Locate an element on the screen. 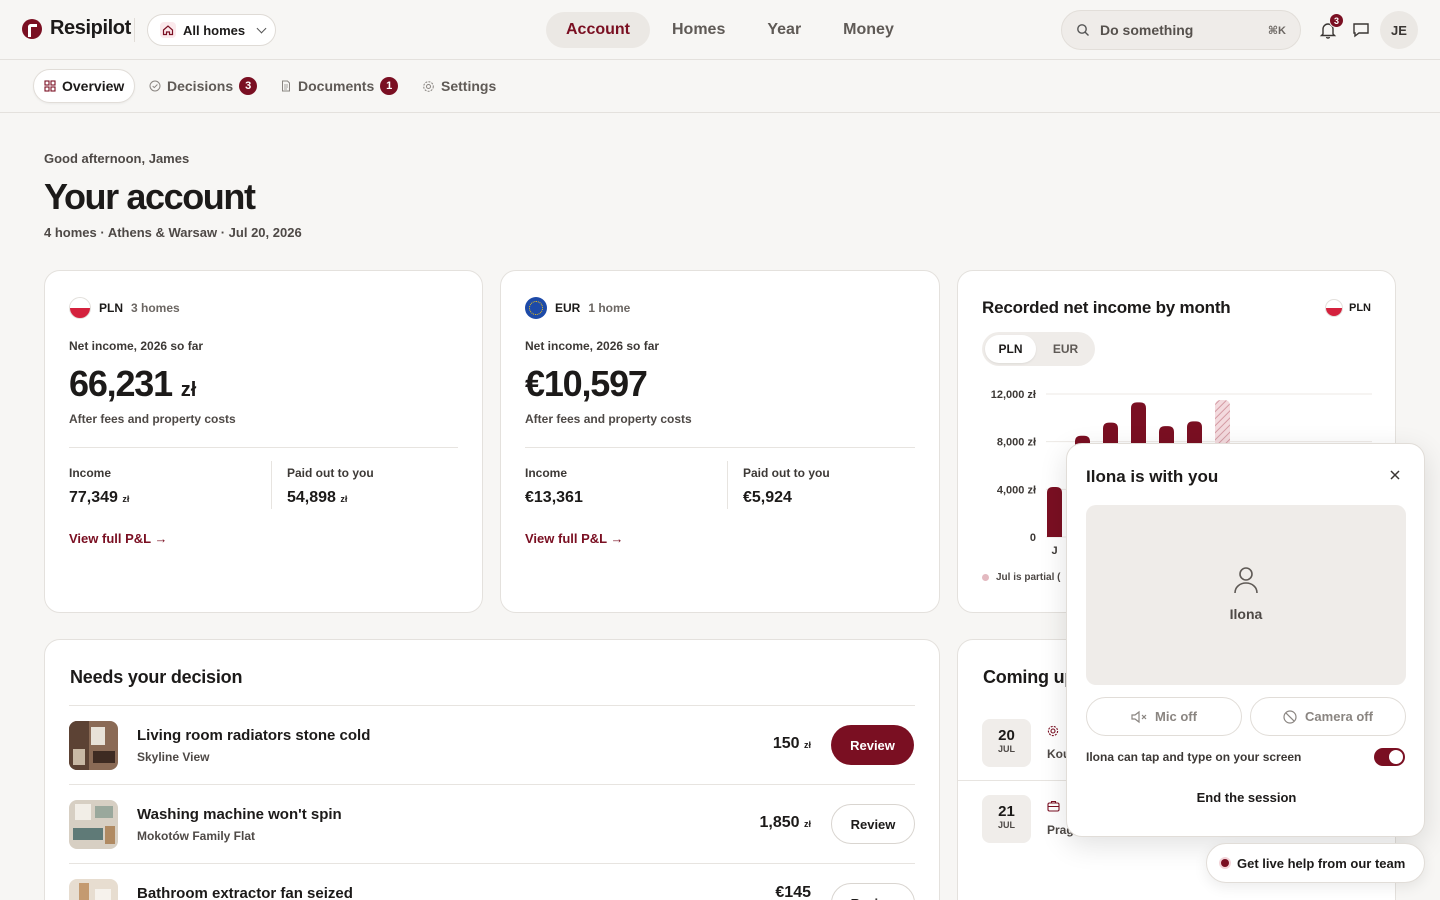  main-nav: Account Homes Year Money is located at coordinates (730, 30).